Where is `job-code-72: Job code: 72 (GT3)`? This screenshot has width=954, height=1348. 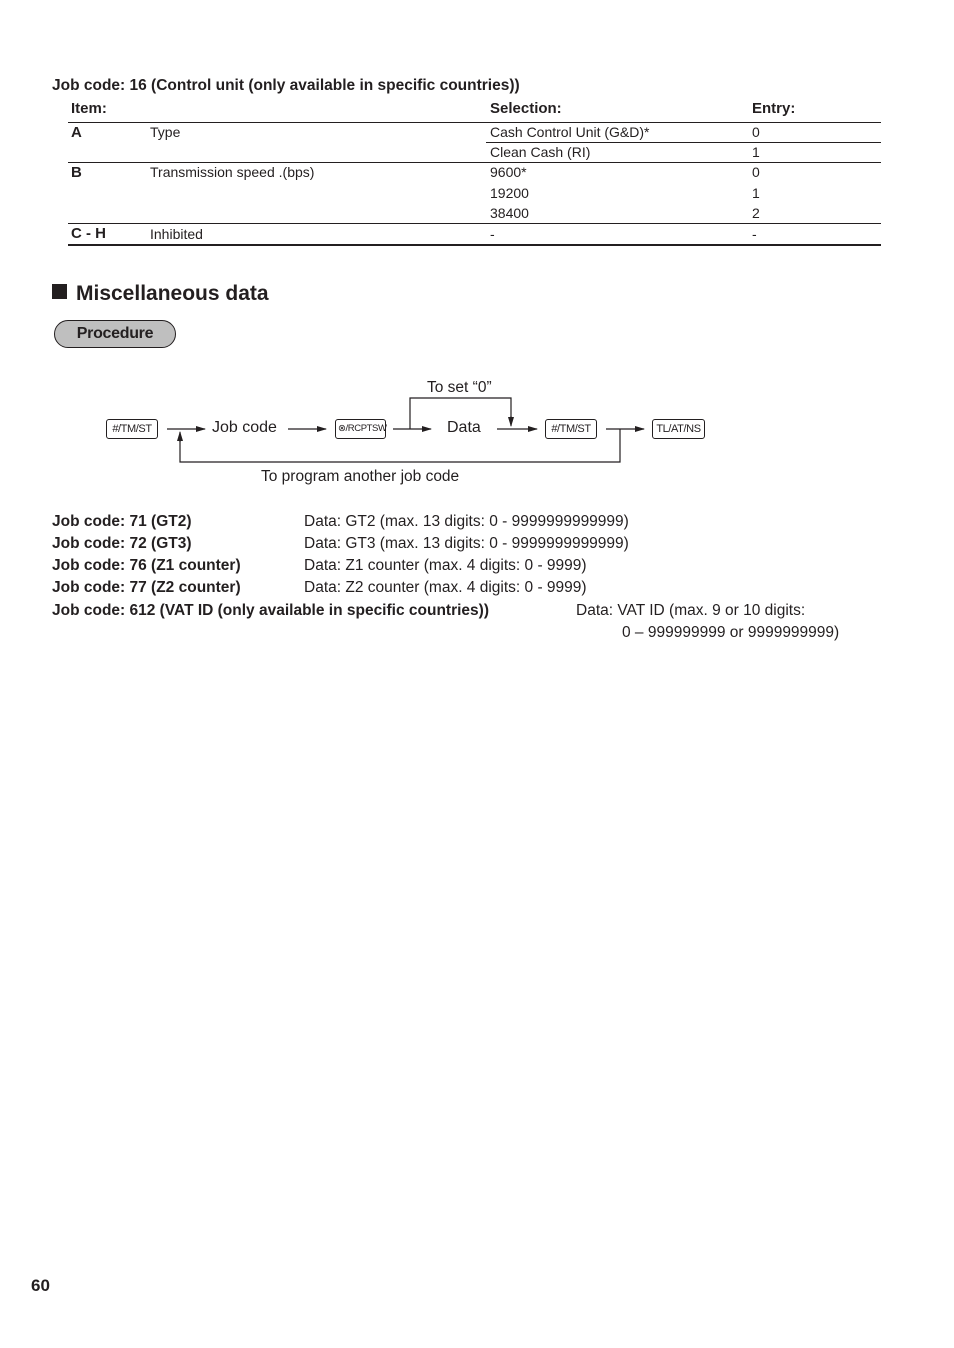 job-code-72: Job code: 72 (GT3) is located at coordinates (122, 543).